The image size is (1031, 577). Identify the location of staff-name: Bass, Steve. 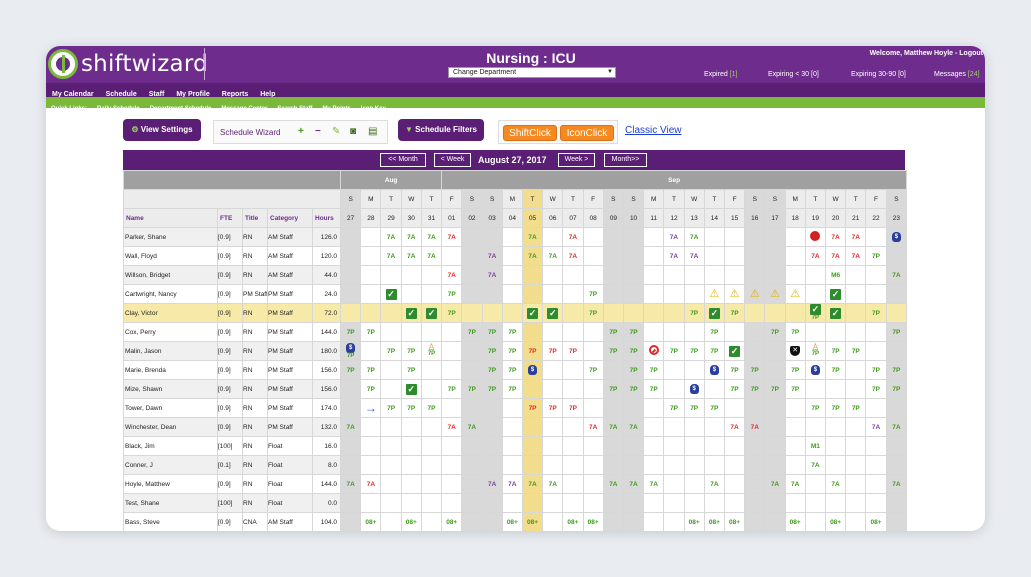
(170, 521).